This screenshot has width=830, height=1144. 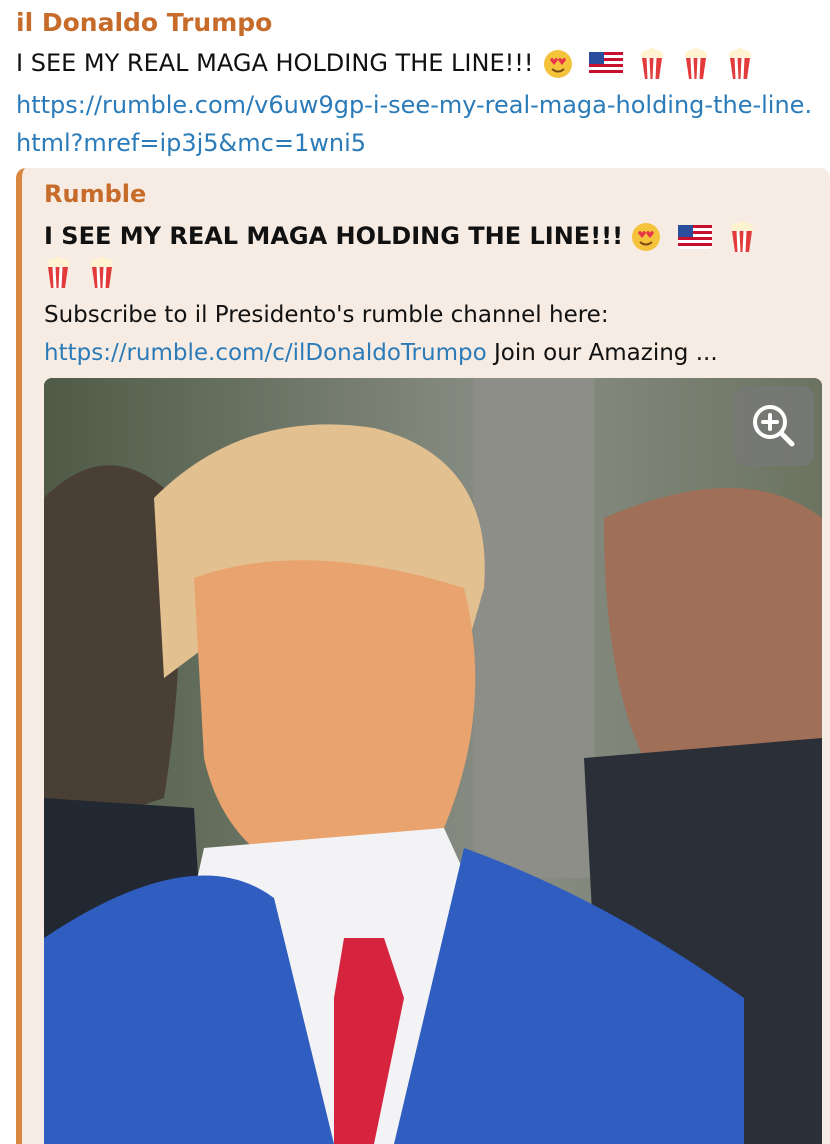 I want to click on message-text-line: I SEE MY REAL MAGA HOLDING THE LINE!!!, so click(x=389, y=64).